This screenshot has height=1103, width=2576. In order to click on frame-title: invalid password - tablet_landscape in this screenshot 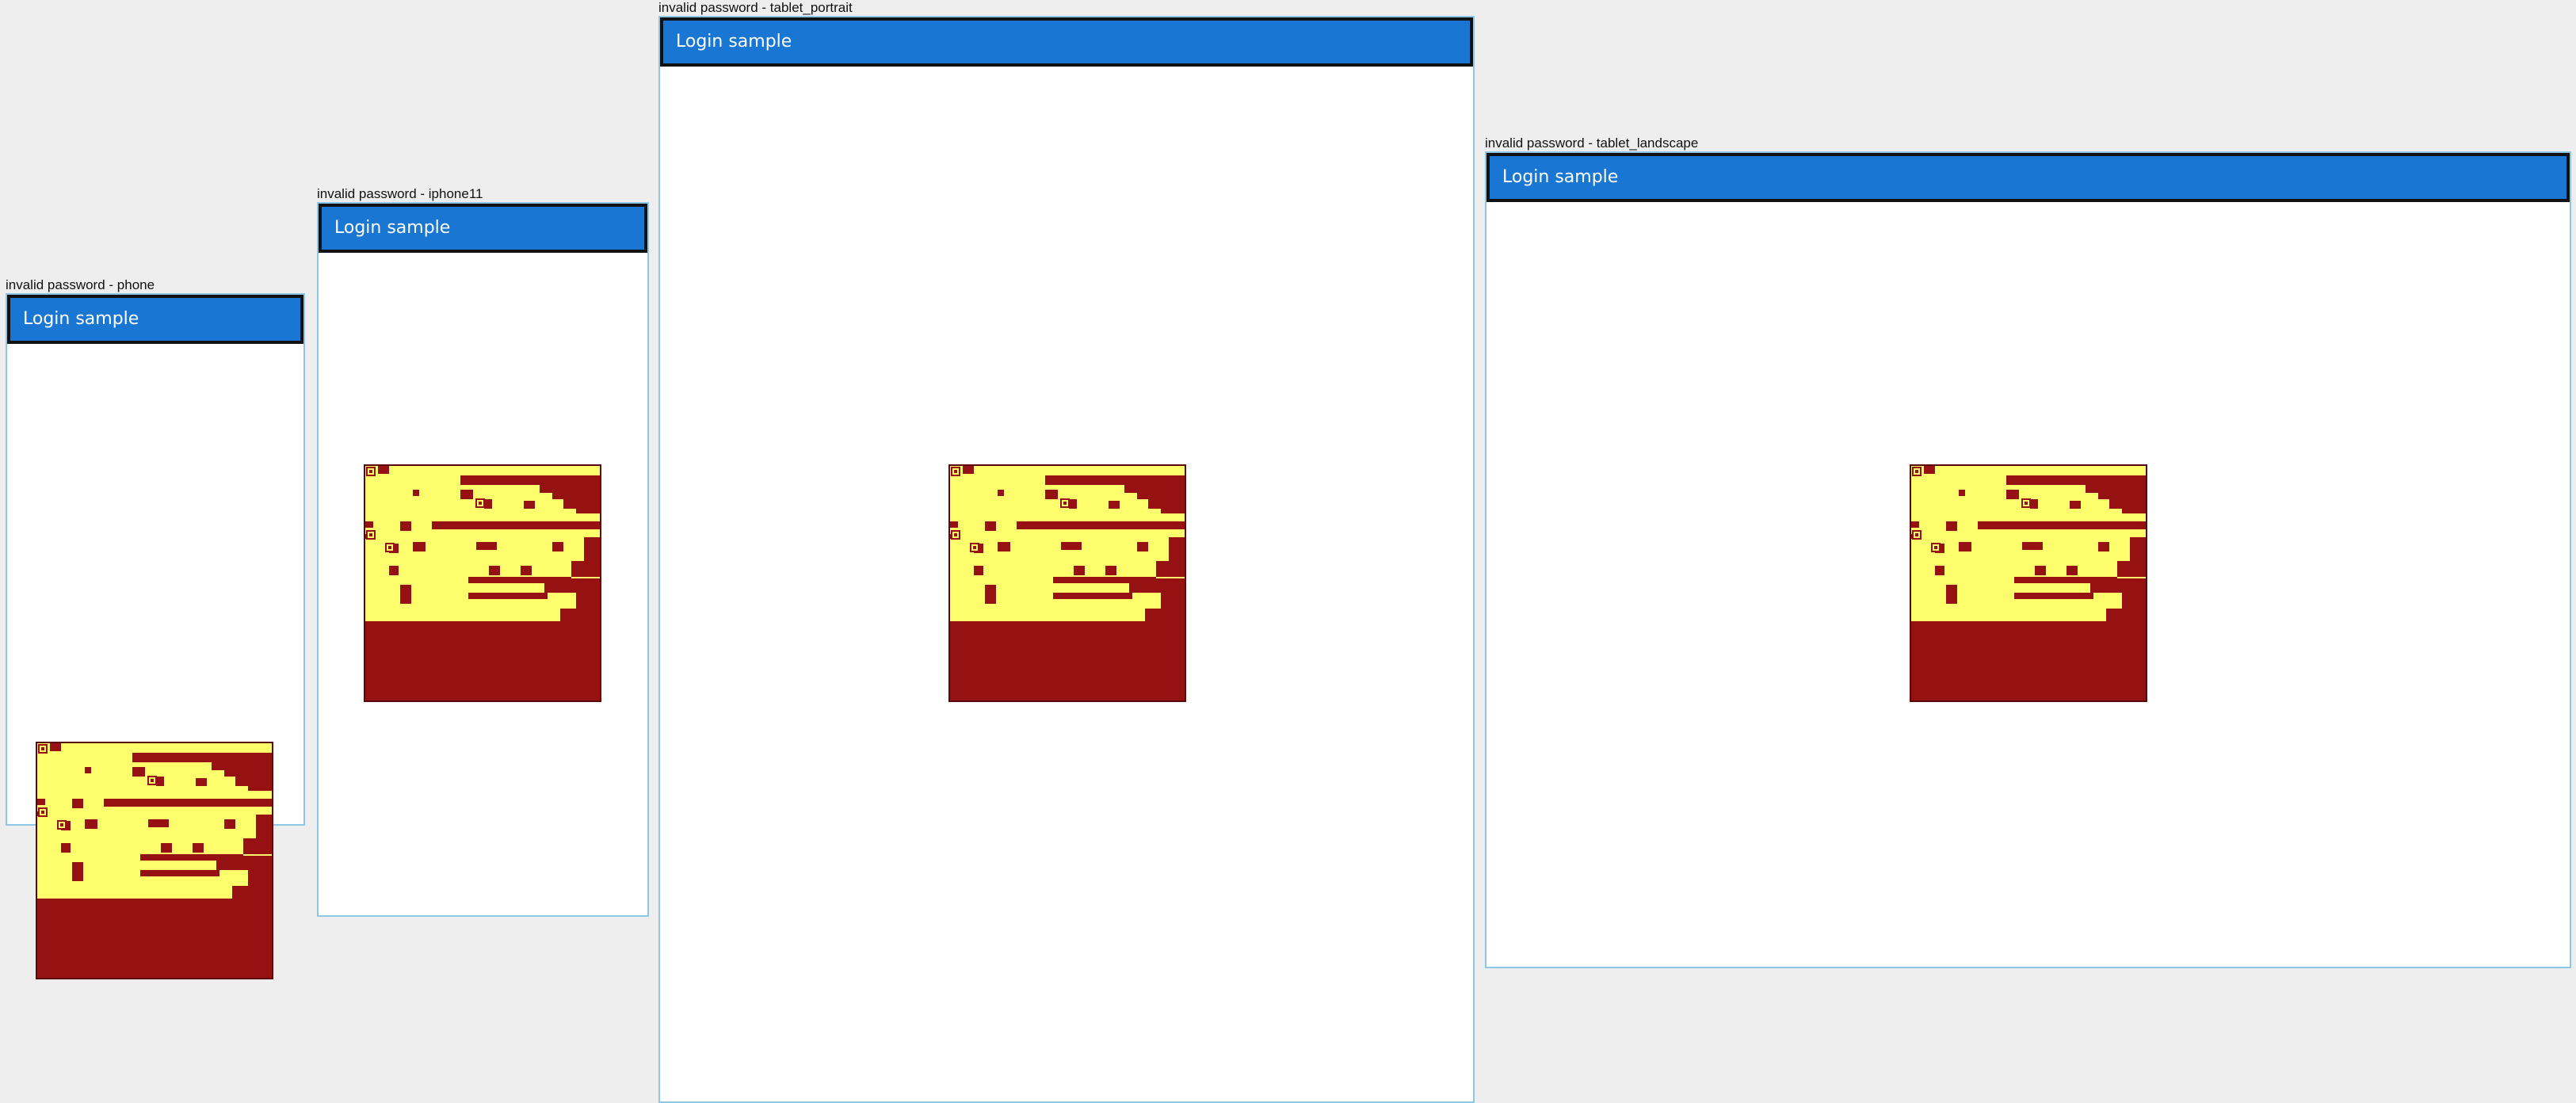, I will do `click(1592, 143)`.